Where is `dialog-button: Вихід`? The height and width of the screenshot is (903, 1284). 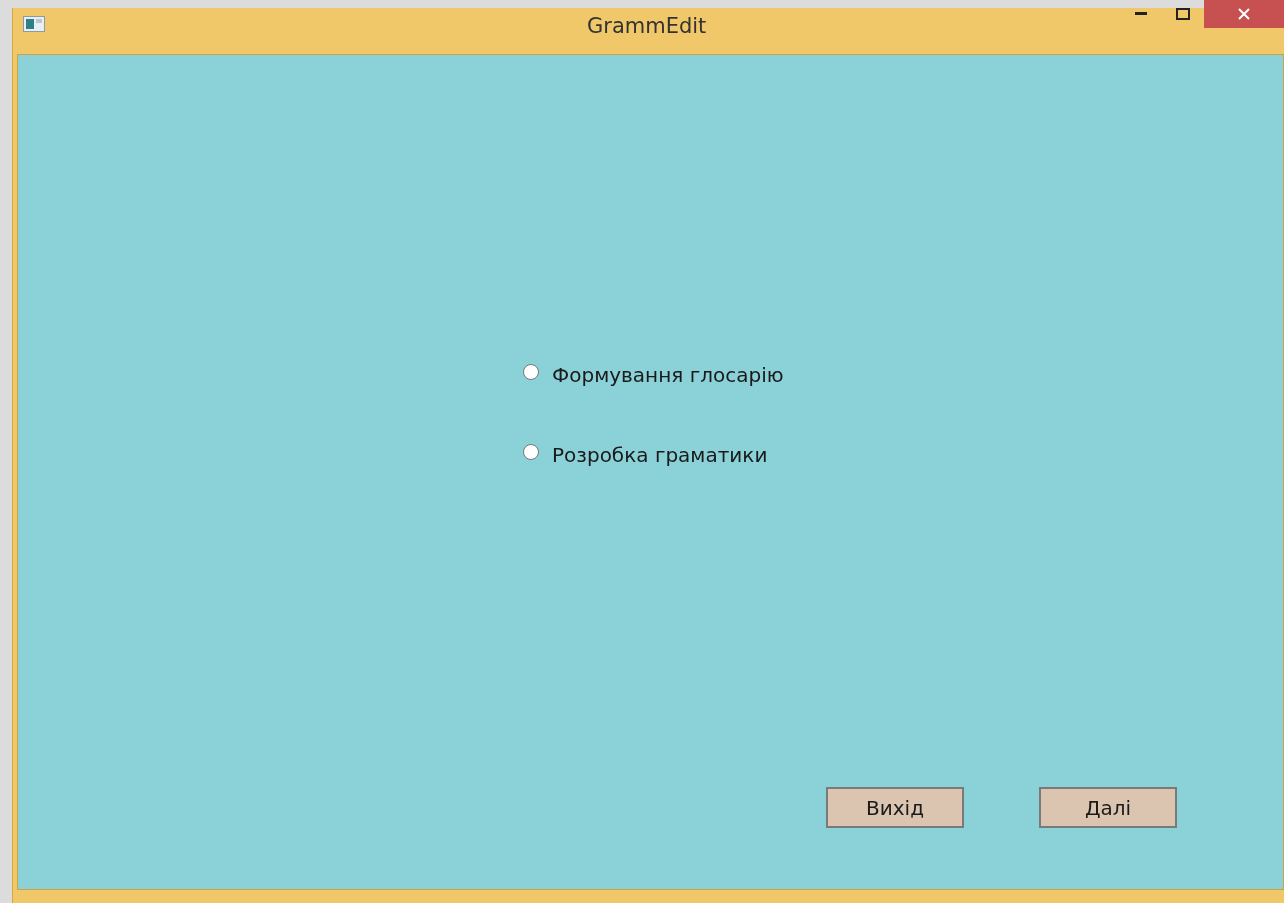
dialog-button: Вихід is located at coordinates (895, 807).